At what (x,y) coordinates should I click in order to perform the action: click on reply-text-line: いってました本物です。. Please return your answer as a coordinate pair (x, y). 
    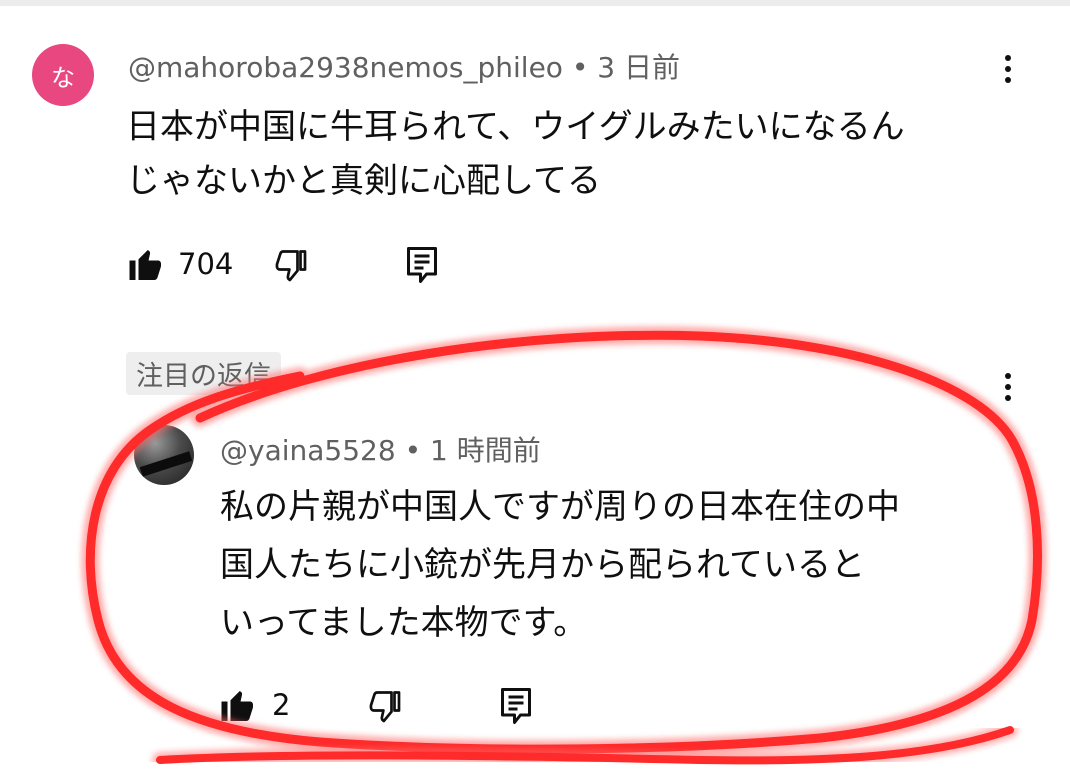
    Looking at the image, I should click on (404, 623).